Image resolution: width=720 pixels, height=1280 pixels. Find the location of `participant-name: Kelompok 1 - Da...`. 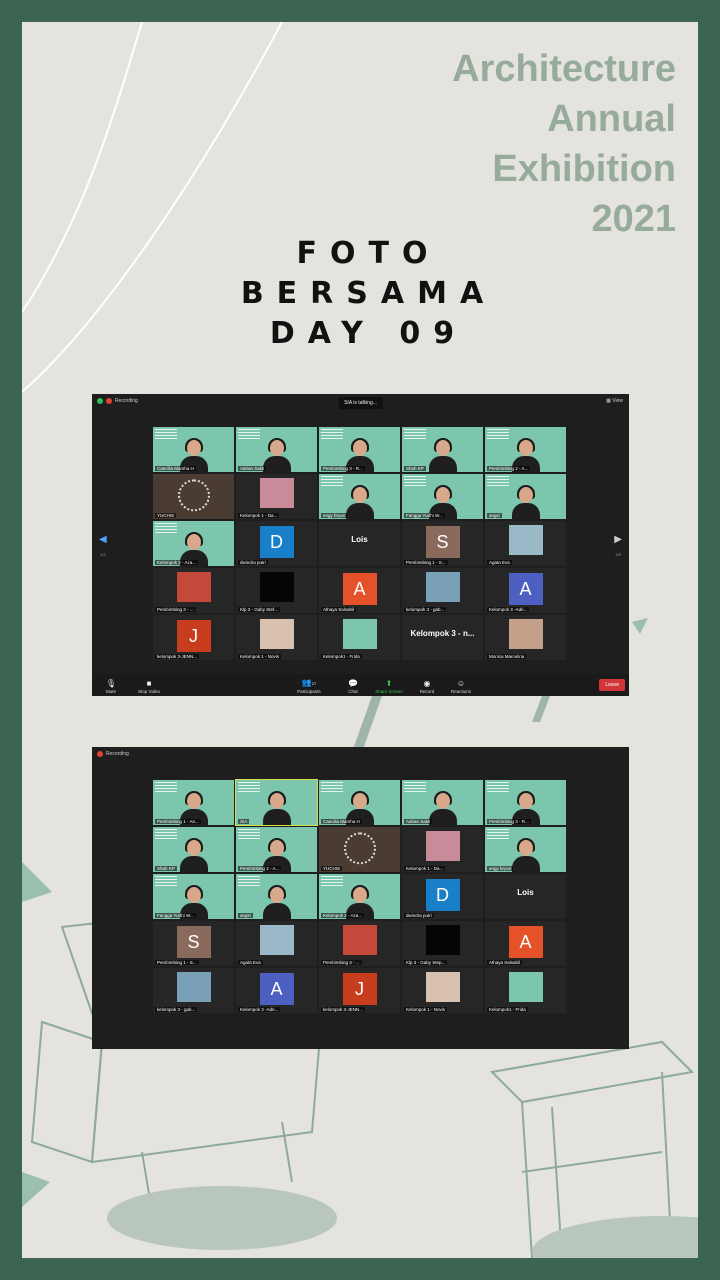

participant-name: Kelompok 1 - Da... is located at coordinates (425, 868).